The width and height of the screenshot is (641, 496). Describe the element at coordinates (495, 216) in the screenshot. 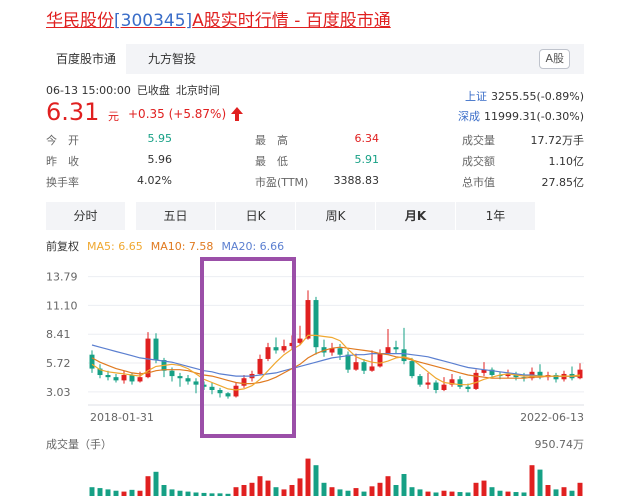

I see `period-1year: 1年` at that location.